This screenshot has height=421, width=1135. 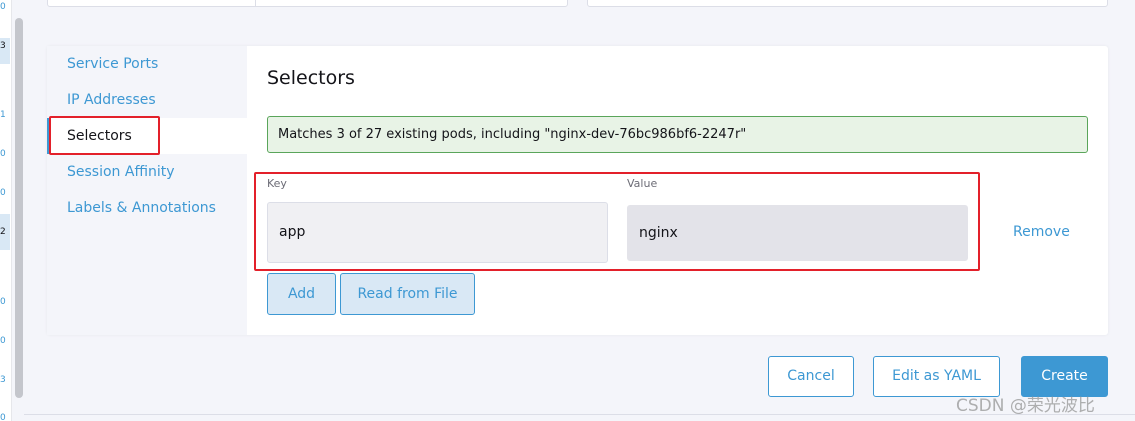 What do you see at coordinates (5, 232) in the screenshot?
I see `gutter-digit: 2` at bounding box center [5, 232].